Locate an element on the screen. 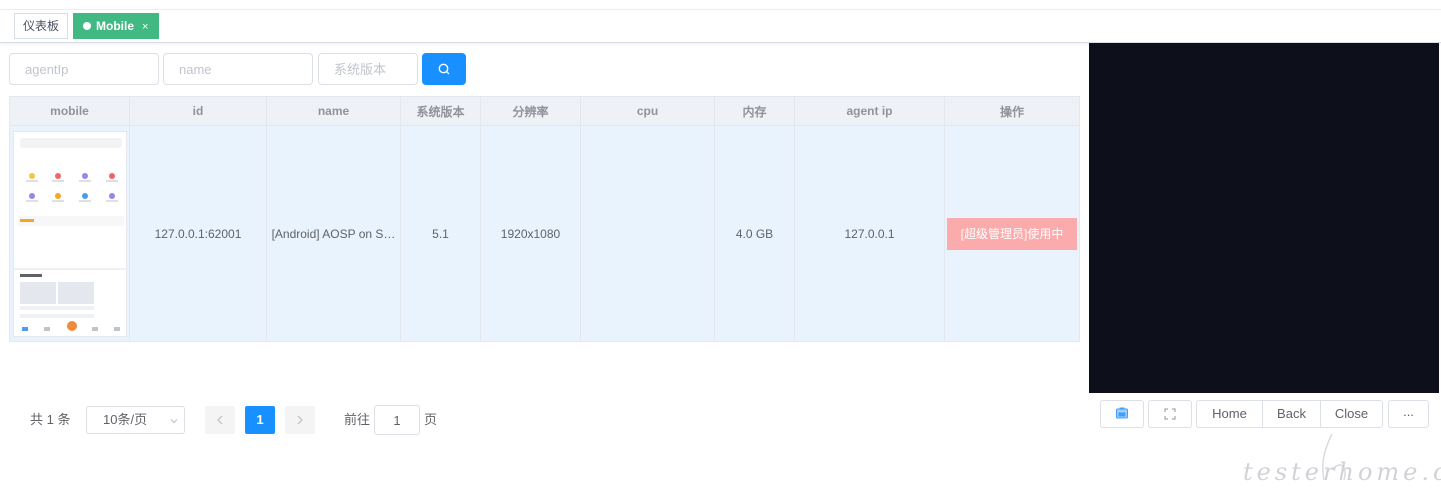 The height and width of the screenshot is (503, 1441). tag-dashboard: 仪表板 is located at coordinates (41, 26).